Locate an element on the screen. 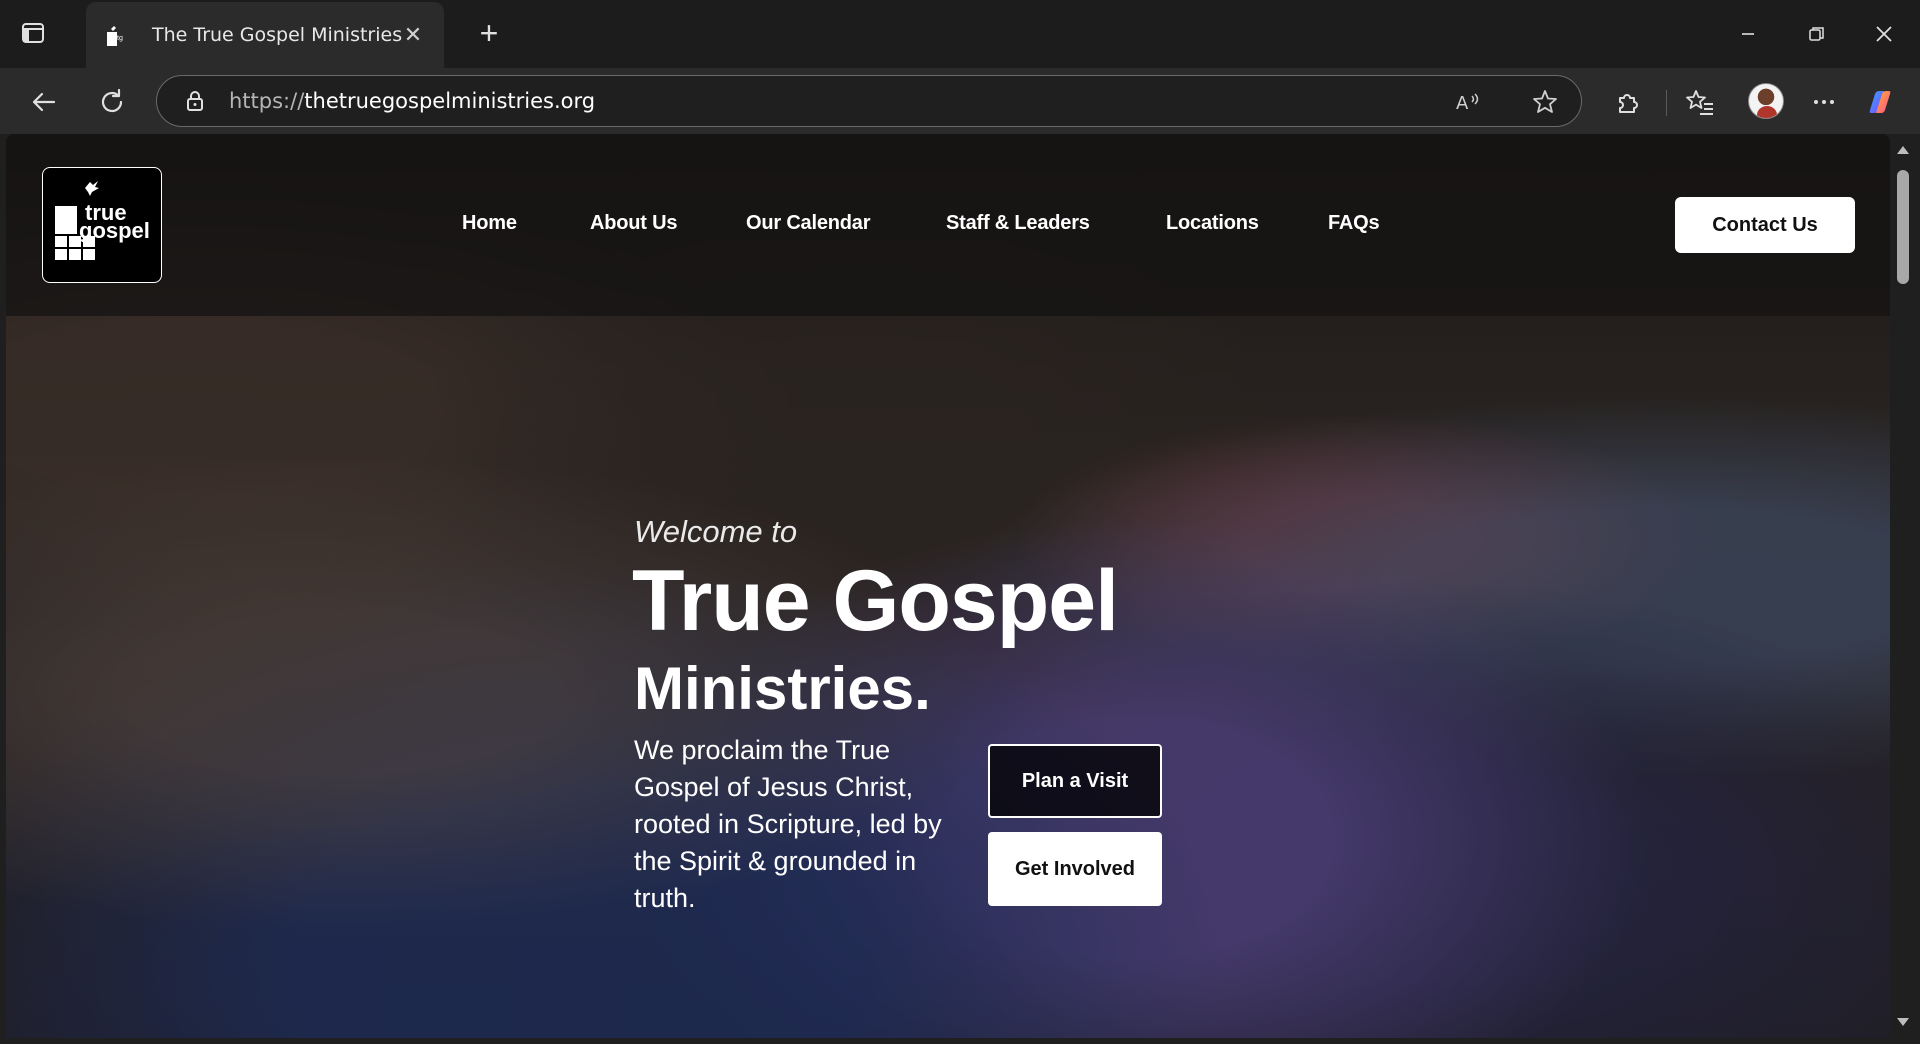 Image resolution: width=1920 pixels, height=1044 pixels. hero-welcome: Welcome to is located at coordinates (716, 531).